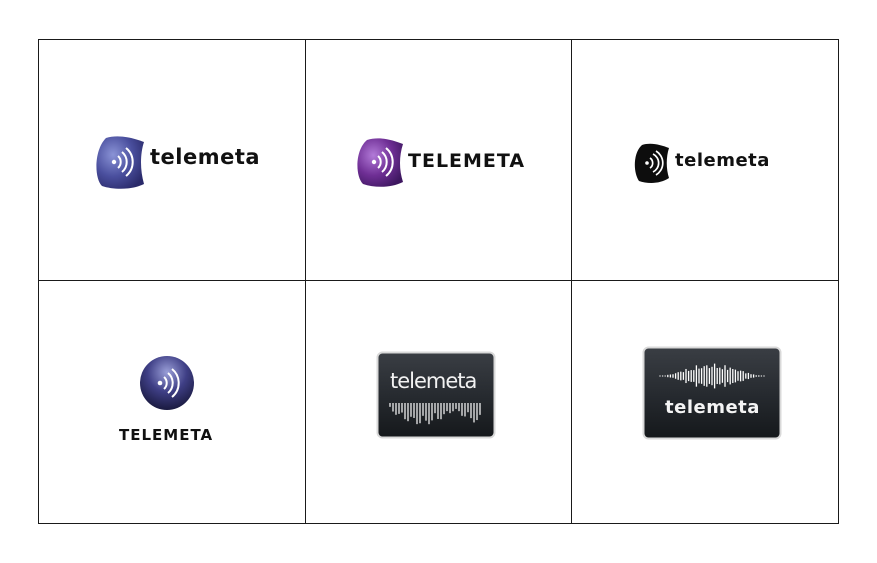 Image resolution: width=877 pixels, height=563 pixels. I want to click on badge-black, so click(652, 163).